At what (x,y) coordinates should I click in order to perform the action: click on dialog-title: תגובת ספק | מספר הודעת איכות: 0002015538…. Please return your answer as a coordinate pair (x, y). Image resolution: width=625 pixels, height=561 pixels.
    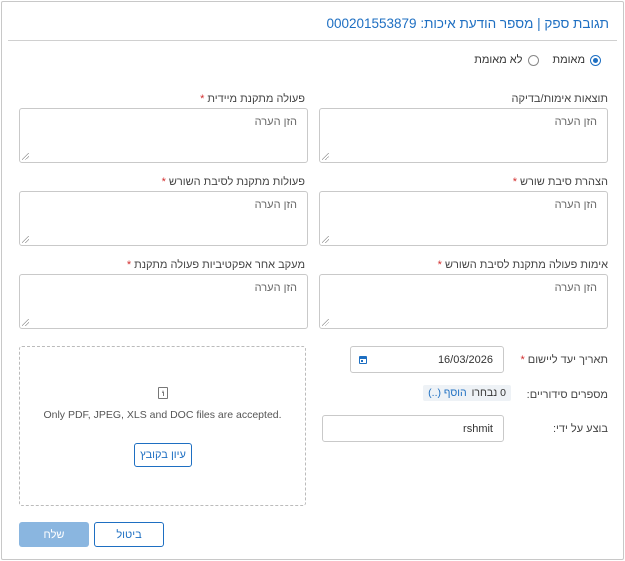
    Looking at the image, I should click on (467, 23).